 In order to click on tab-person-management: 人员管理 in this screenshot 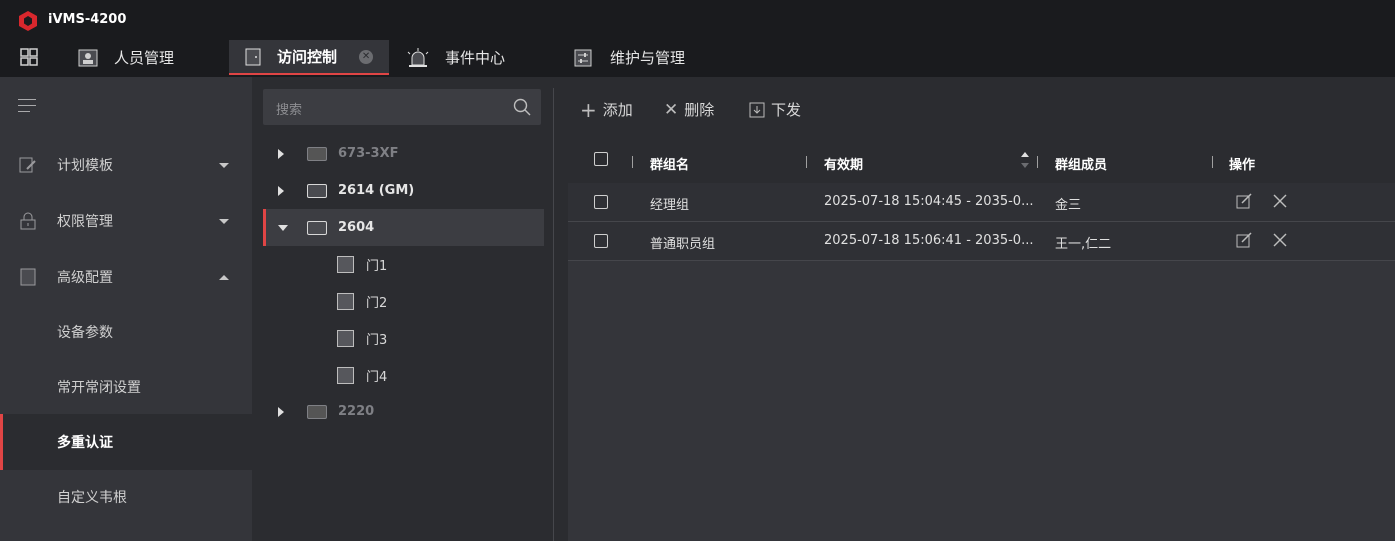, I will do `click(143, 57)`.